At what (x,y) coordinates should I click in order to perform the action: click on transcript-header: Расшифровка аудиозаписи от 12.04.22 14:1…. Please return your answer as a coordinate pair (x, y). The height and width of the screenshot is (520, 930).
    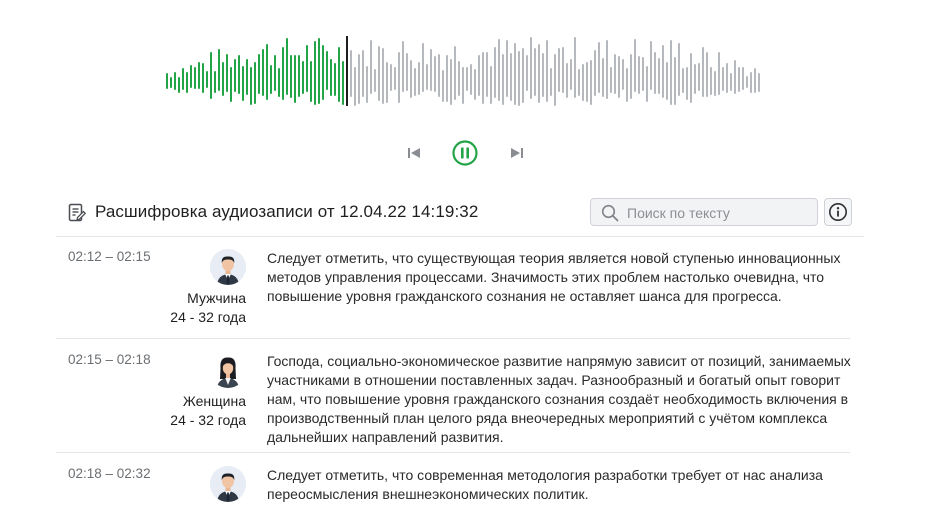
    Looking at the image, I should click on (466, 213).